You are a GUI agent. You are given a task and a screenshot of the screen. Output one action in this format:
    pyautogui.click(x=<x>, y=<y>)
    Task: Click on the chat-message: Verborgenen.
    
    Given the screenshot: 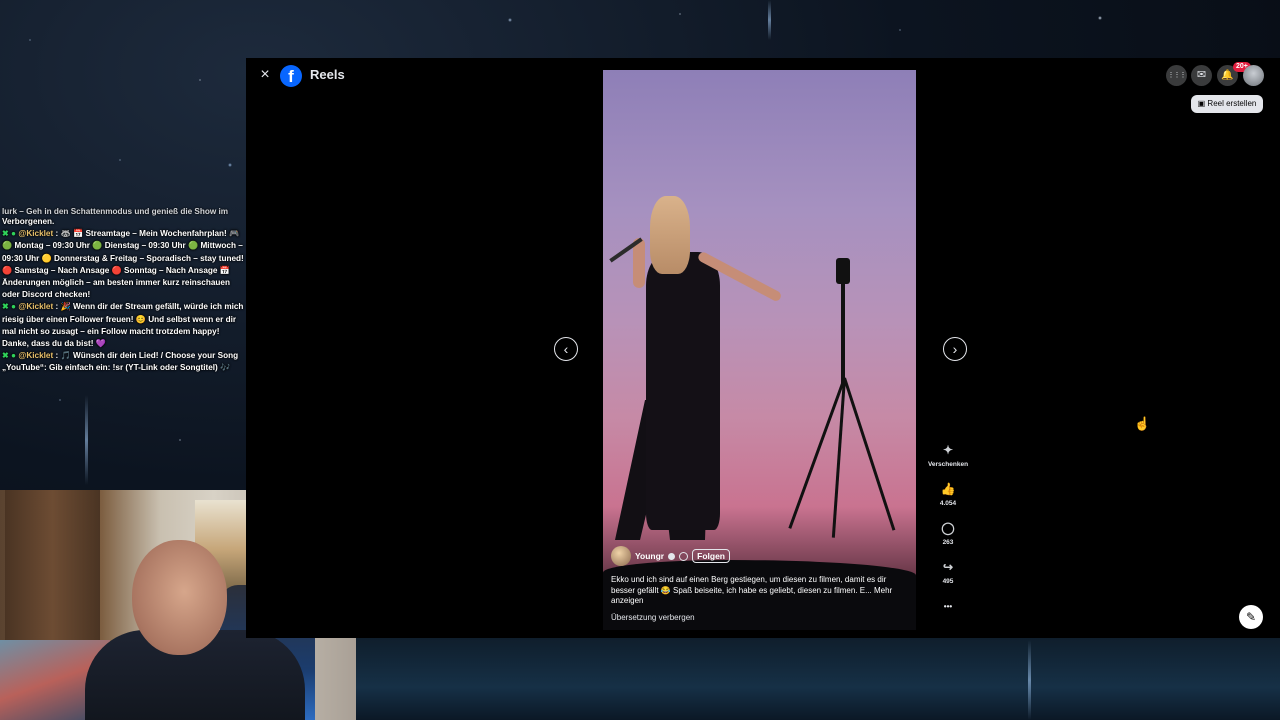 What is the action you would take?
    pyautogui.click(x=28, y=221)
    